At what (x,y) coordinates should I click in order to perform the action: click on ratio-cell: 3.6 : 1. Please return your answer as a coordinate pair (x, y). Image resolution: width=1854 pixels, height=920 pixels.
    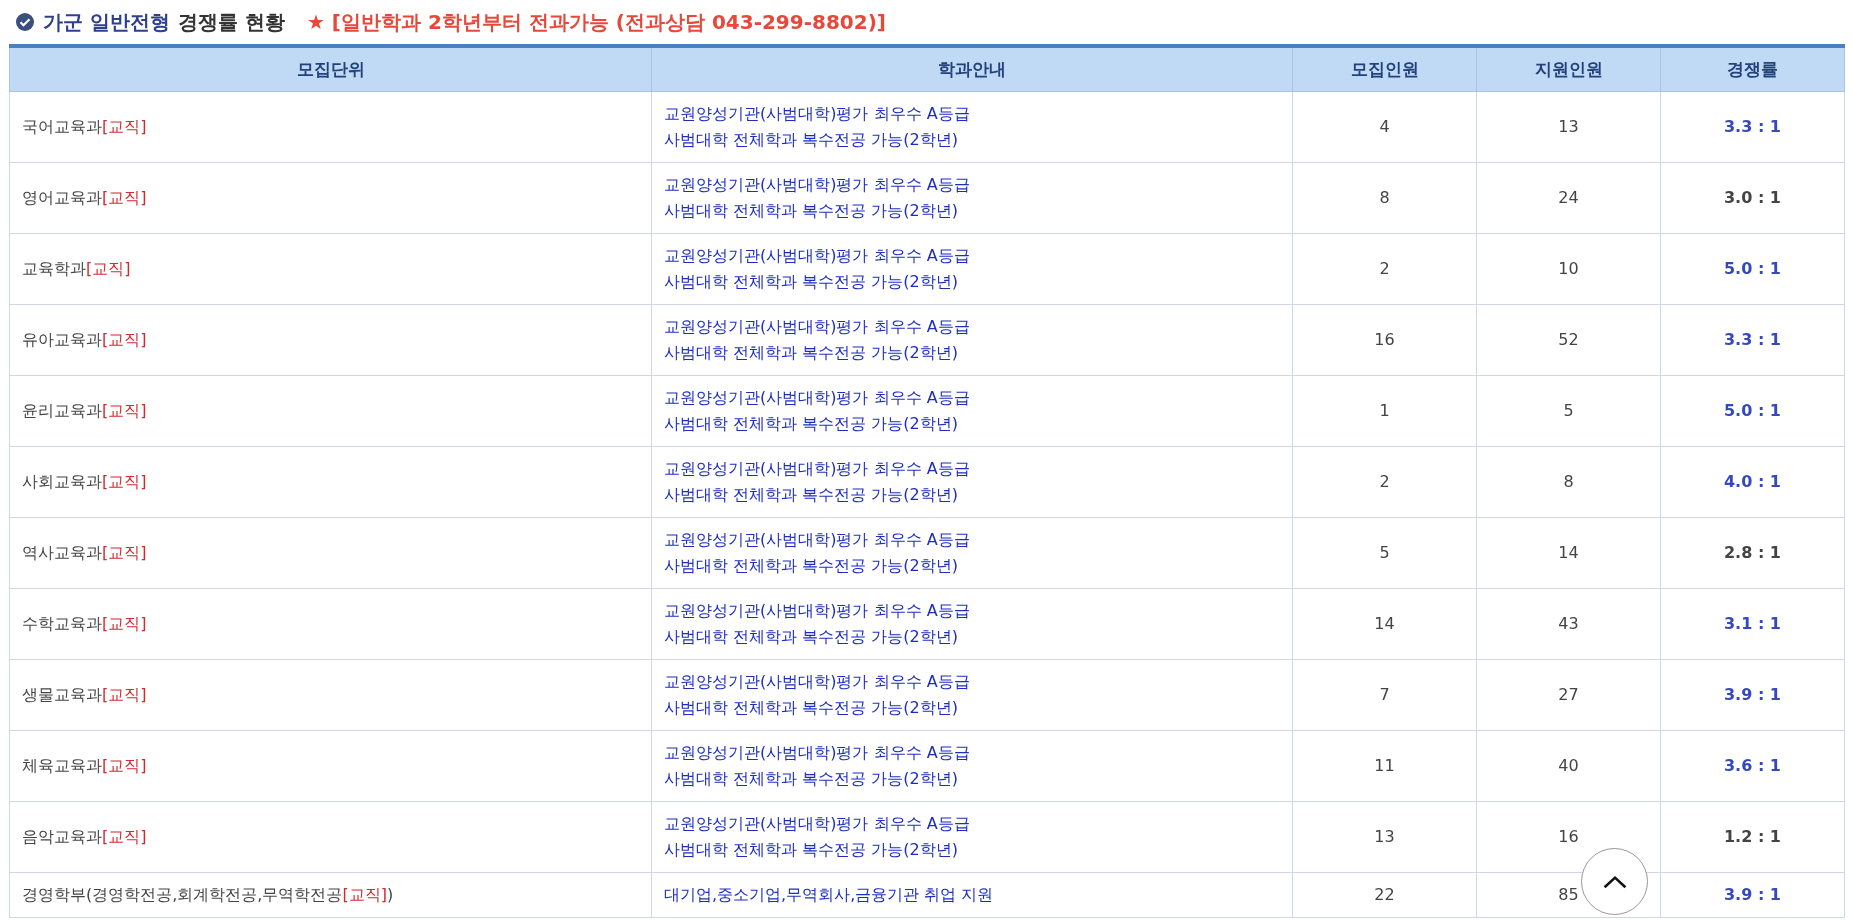
    Looking at the image, I should click on (1752, 766).